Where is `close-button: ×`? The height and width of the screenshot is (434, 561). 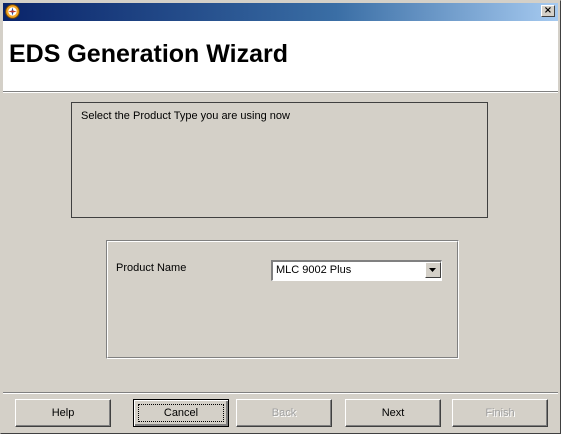
close-button: × is located at coordinates (548, 11).